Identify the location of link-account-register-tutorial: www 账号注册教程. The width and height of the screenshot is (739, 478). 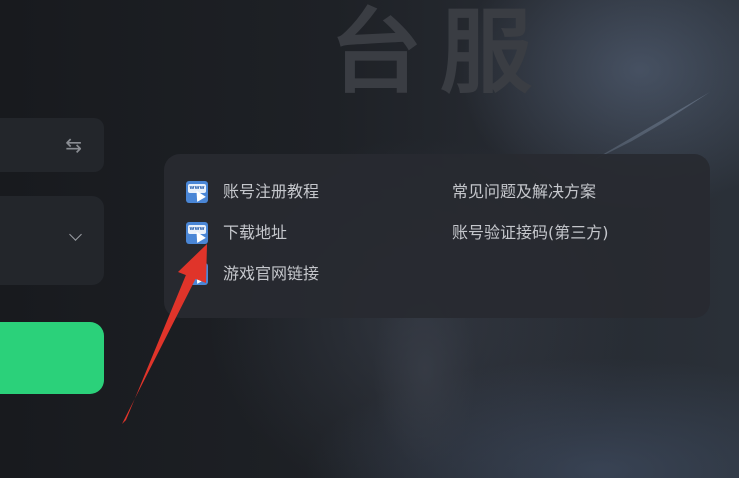
(252, 192).